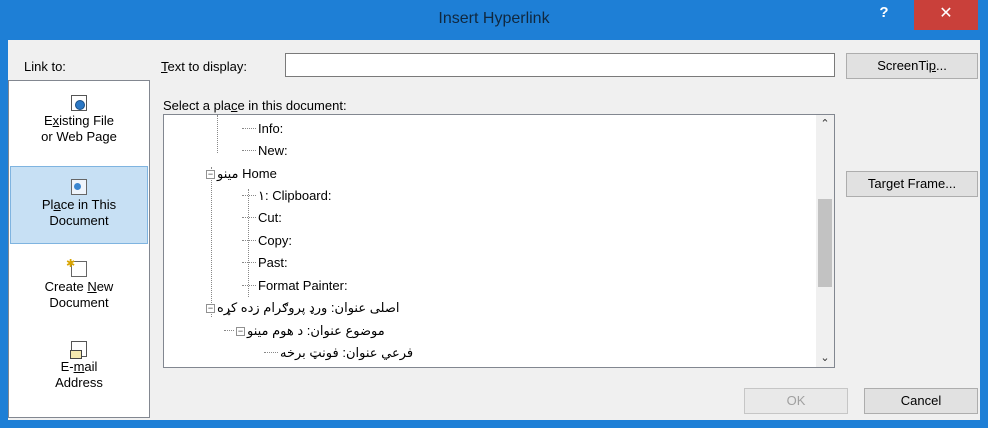  I want to click on link-email-address-label: E-mail Address, so click(79, 374).